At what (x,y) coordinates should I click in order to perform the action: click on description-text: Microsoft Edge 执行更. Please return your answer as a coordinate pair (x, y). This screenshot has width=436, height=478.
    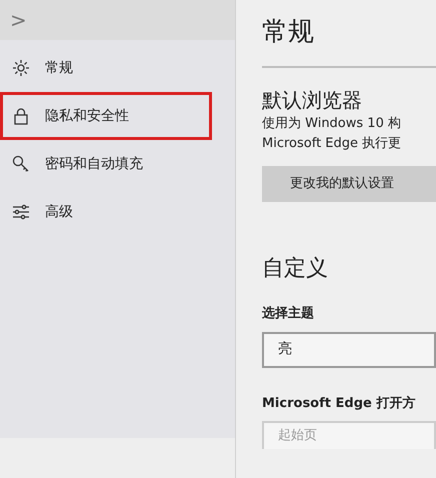
    Looking at the image, I should click on (332, 144).